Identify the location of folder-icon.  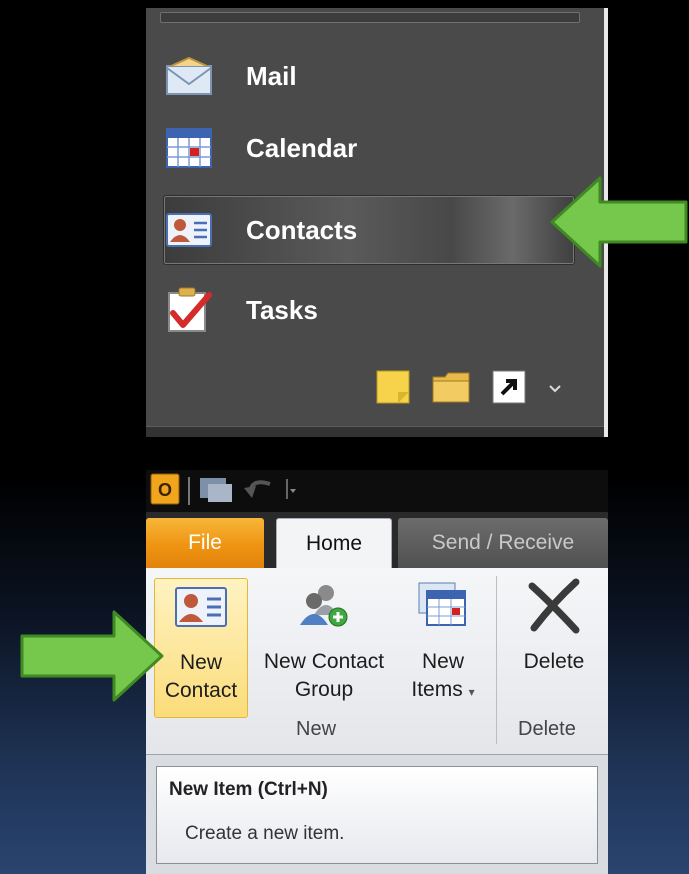
(451, 389).